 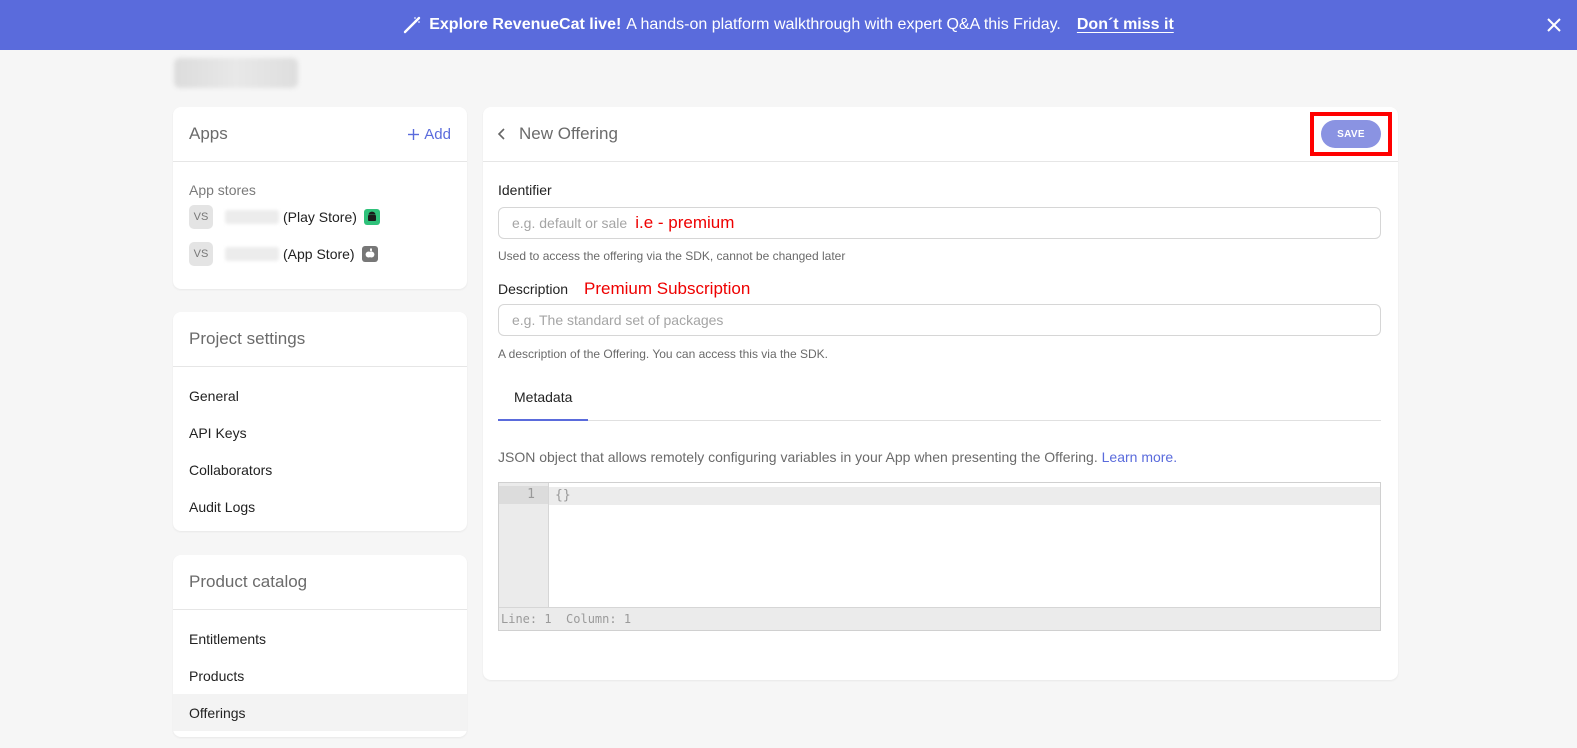 I want to click on close-icon, so click(x=1554, y=25).